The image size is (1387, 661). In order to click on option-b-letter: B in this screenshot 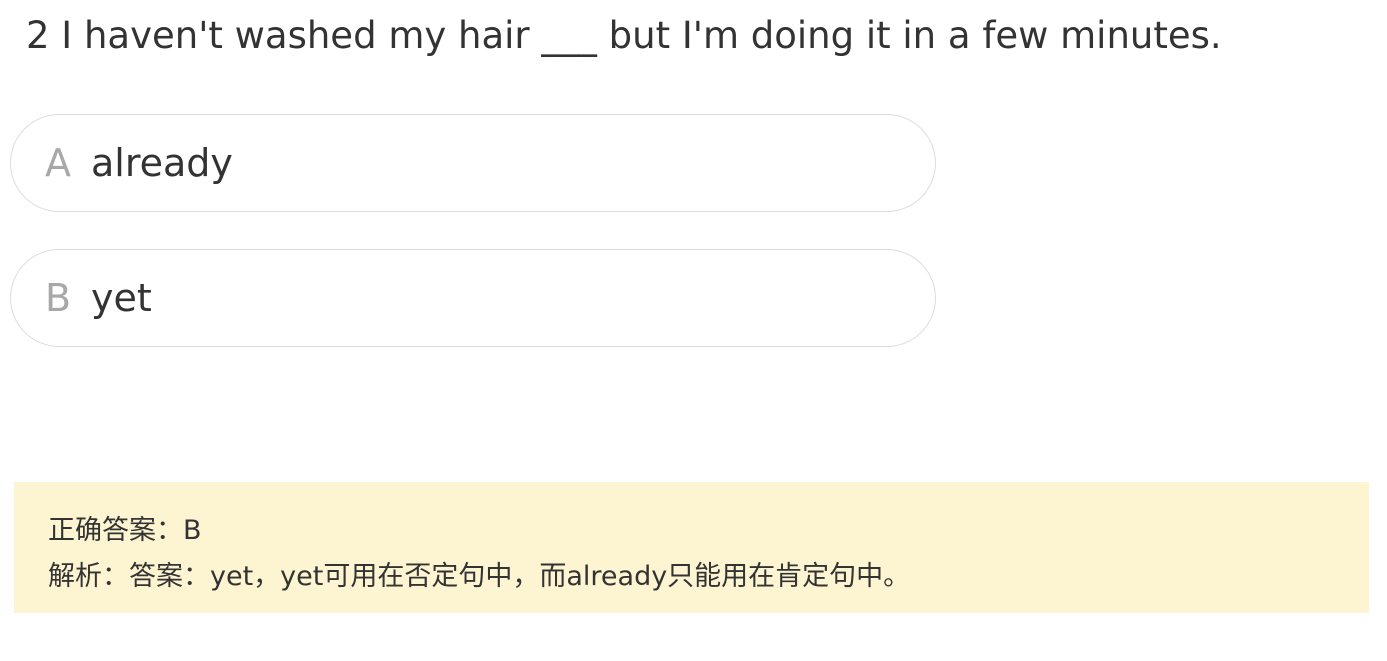, I will do `click(58, 298)`.